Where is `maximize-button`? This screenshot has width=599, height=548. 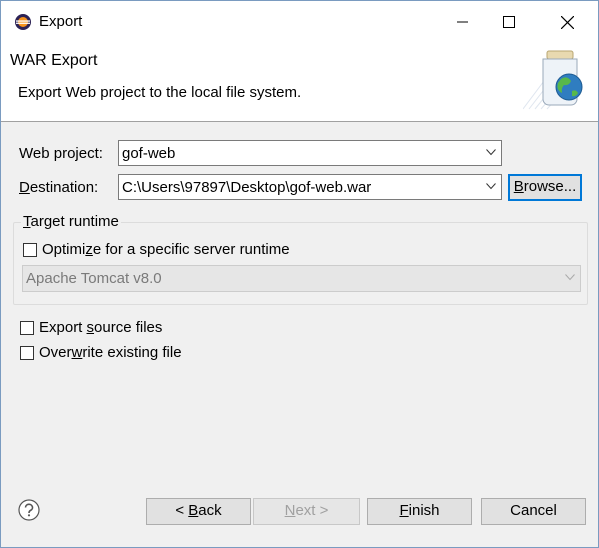
maximize-button is located at coordinates (509, 22).